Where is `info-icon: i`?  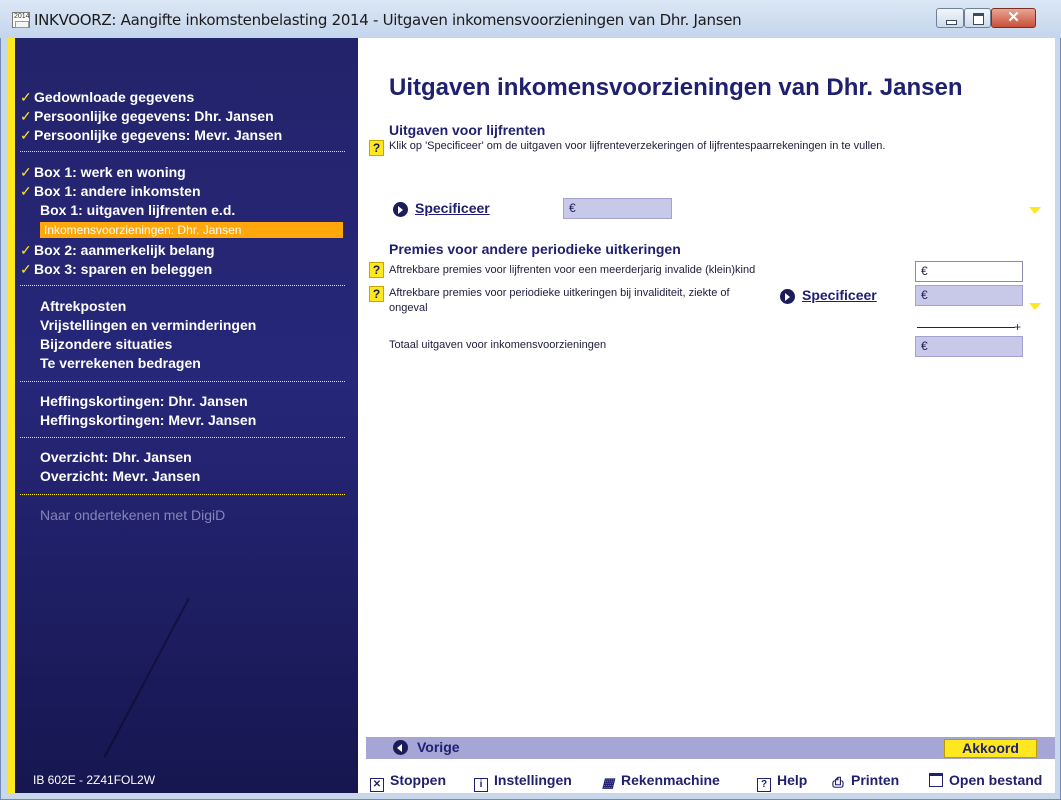
info-icon: i is located at coordinates (481, 785).